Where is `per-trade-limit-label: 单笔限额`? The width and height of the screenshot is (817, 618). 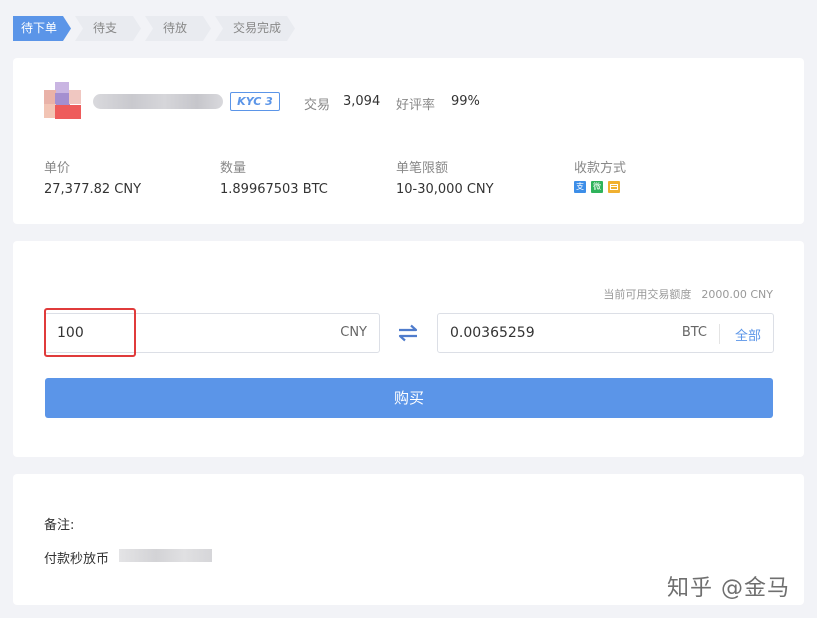
per-trade-limit-label: 单笔限额 is located at coordinates (422, 168).